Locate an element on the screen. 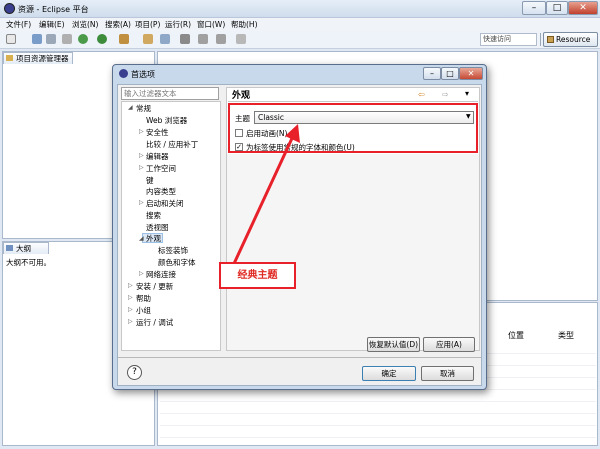  tree-item-keys: 键 is located at coordinates (150, 180).